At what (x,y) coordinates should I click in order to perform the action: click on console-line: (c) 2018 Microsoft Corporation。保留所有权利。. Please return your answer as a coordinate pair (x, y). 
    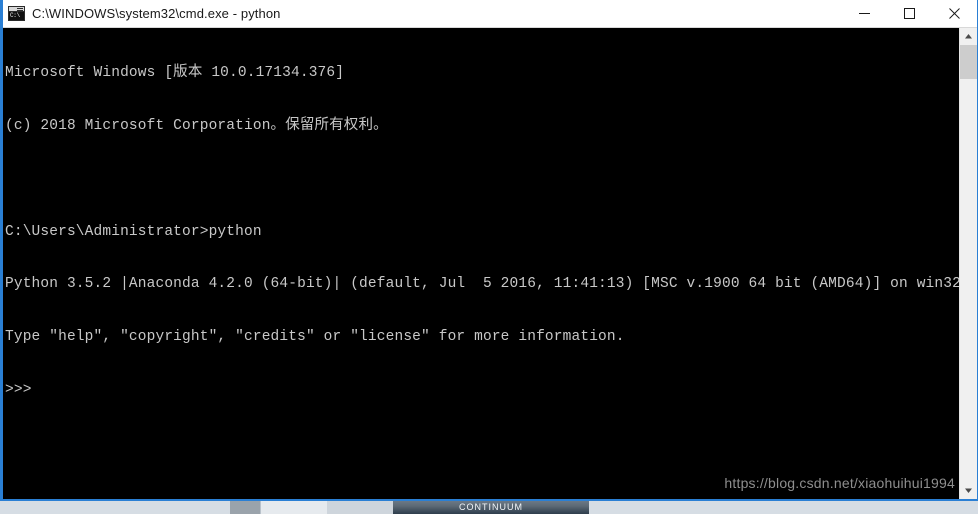
    Looking at the image, I should click on (196, 125).